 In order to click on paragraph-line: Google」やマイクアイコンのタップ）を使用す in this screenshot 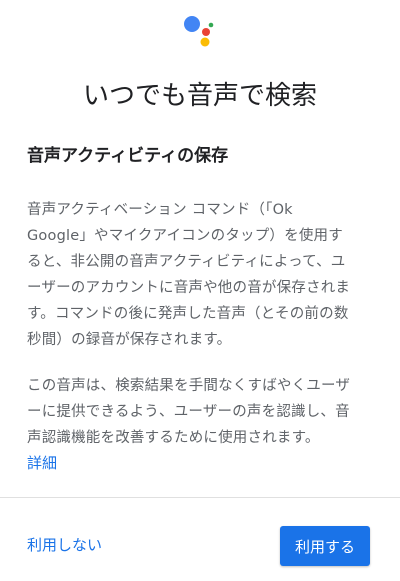, I will do `click(185, 236)`.